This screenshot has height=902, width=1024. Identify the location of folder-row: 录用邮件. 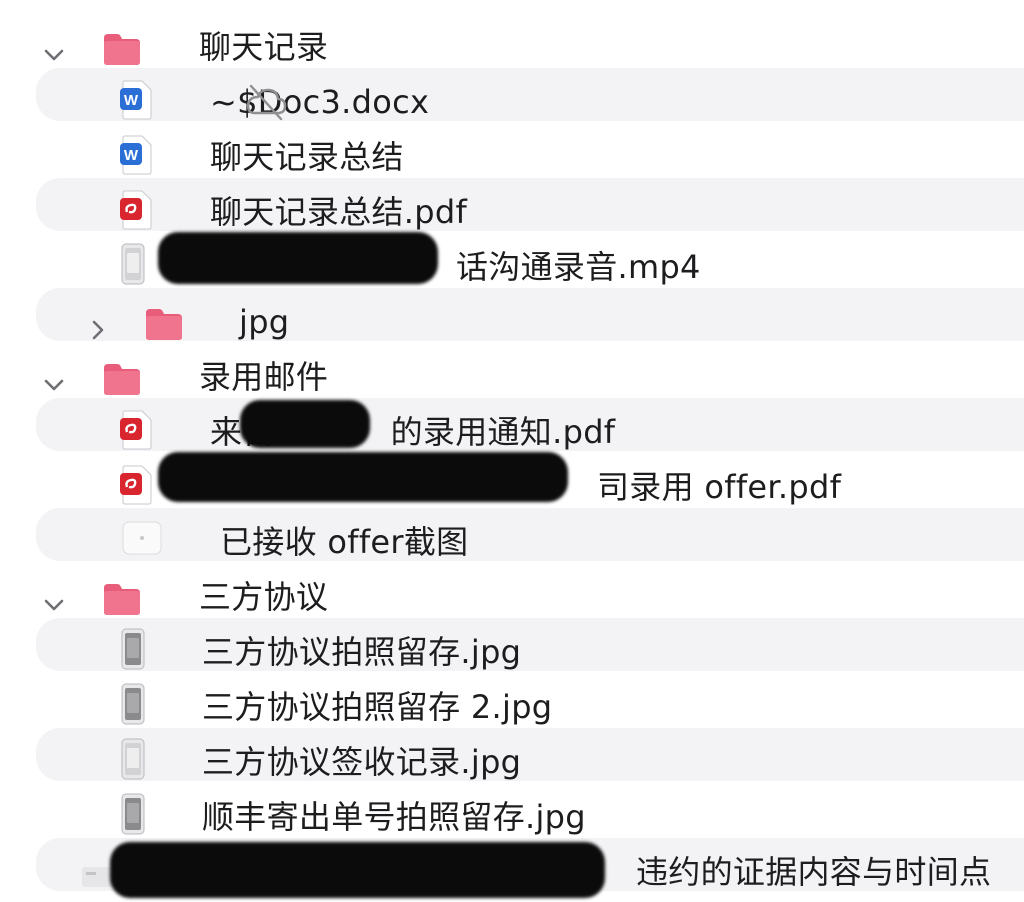
(512, 369).